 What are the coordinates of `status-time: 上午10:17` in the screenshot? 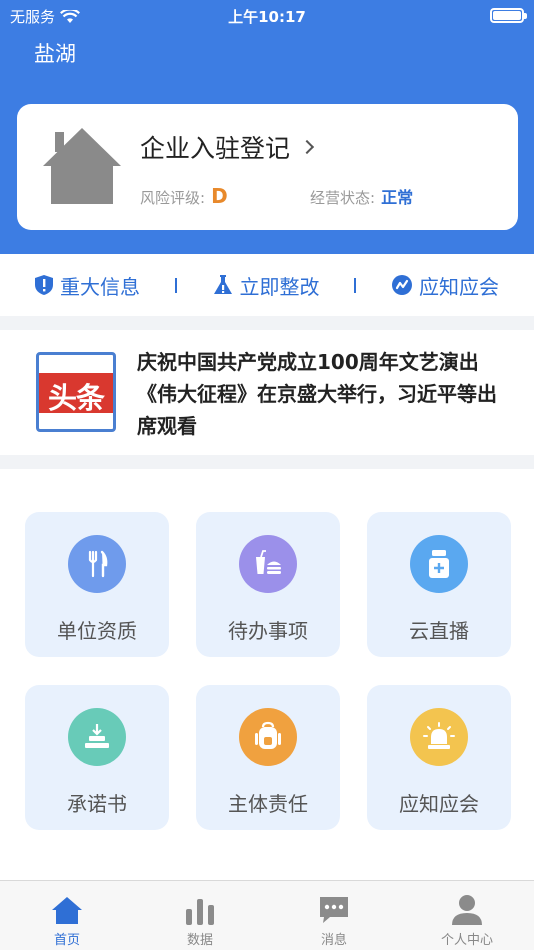 It's located at (267, 17).